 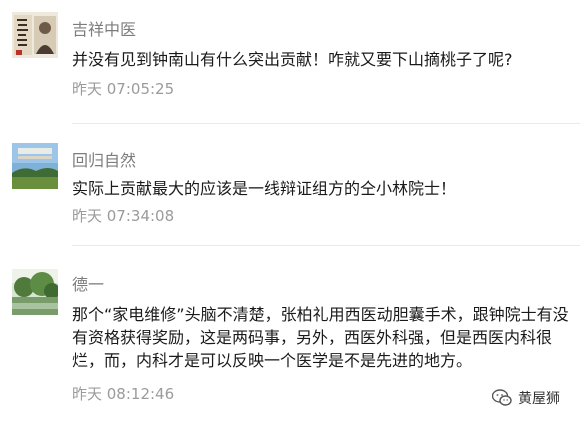 I want to click on wechat-logo-icon, so click(x=502, y=397).